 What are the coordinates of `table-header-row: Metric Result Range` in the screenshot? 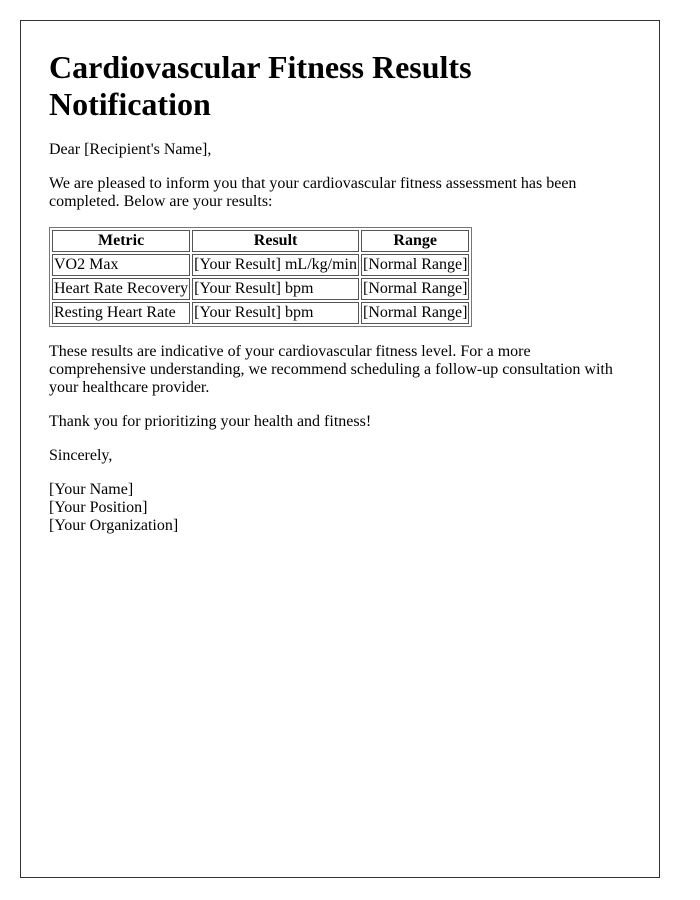 It's located at (261, 241).